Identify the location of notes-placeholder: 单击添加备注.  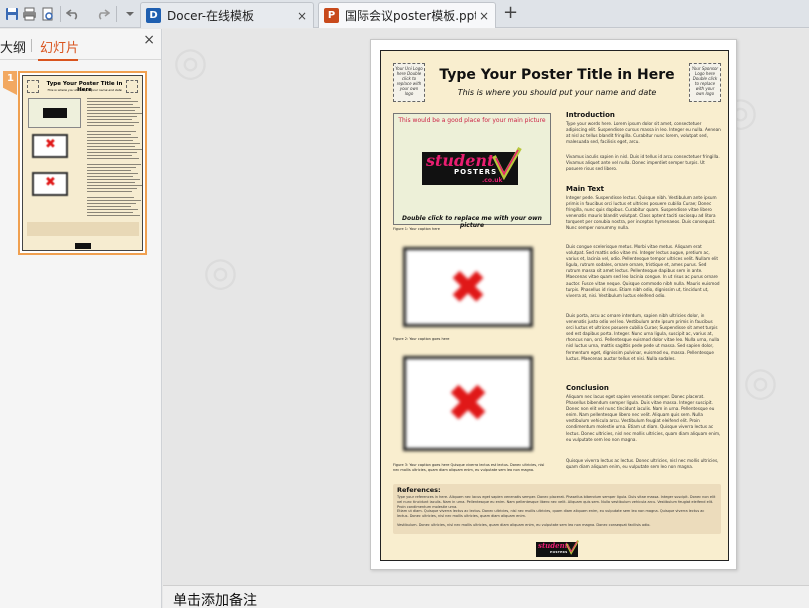
(215, 599).